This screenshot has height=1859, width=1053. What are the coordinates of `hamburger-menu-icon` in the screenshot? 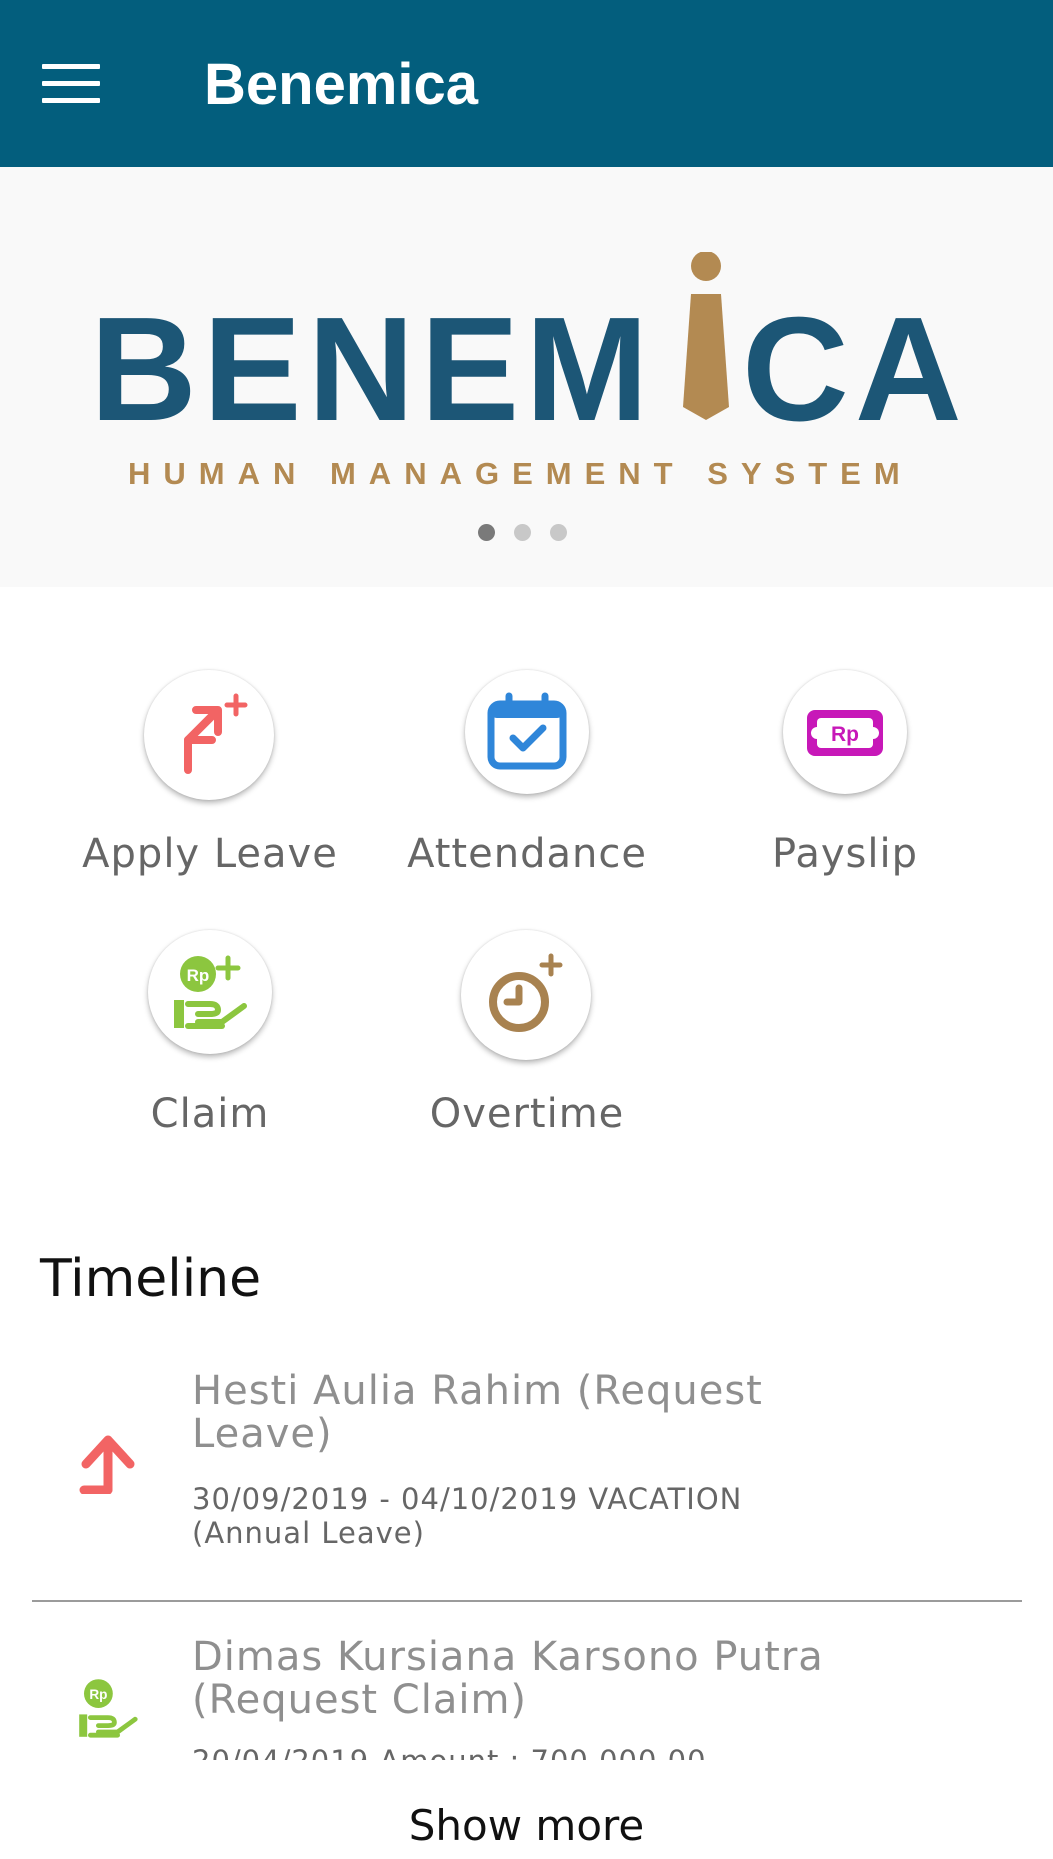 It's located at (71, 84).